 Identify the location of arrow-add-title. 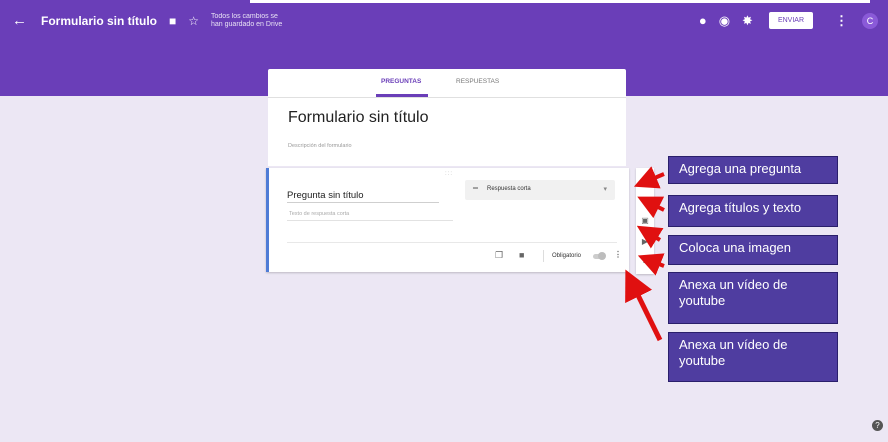
(651, 207).